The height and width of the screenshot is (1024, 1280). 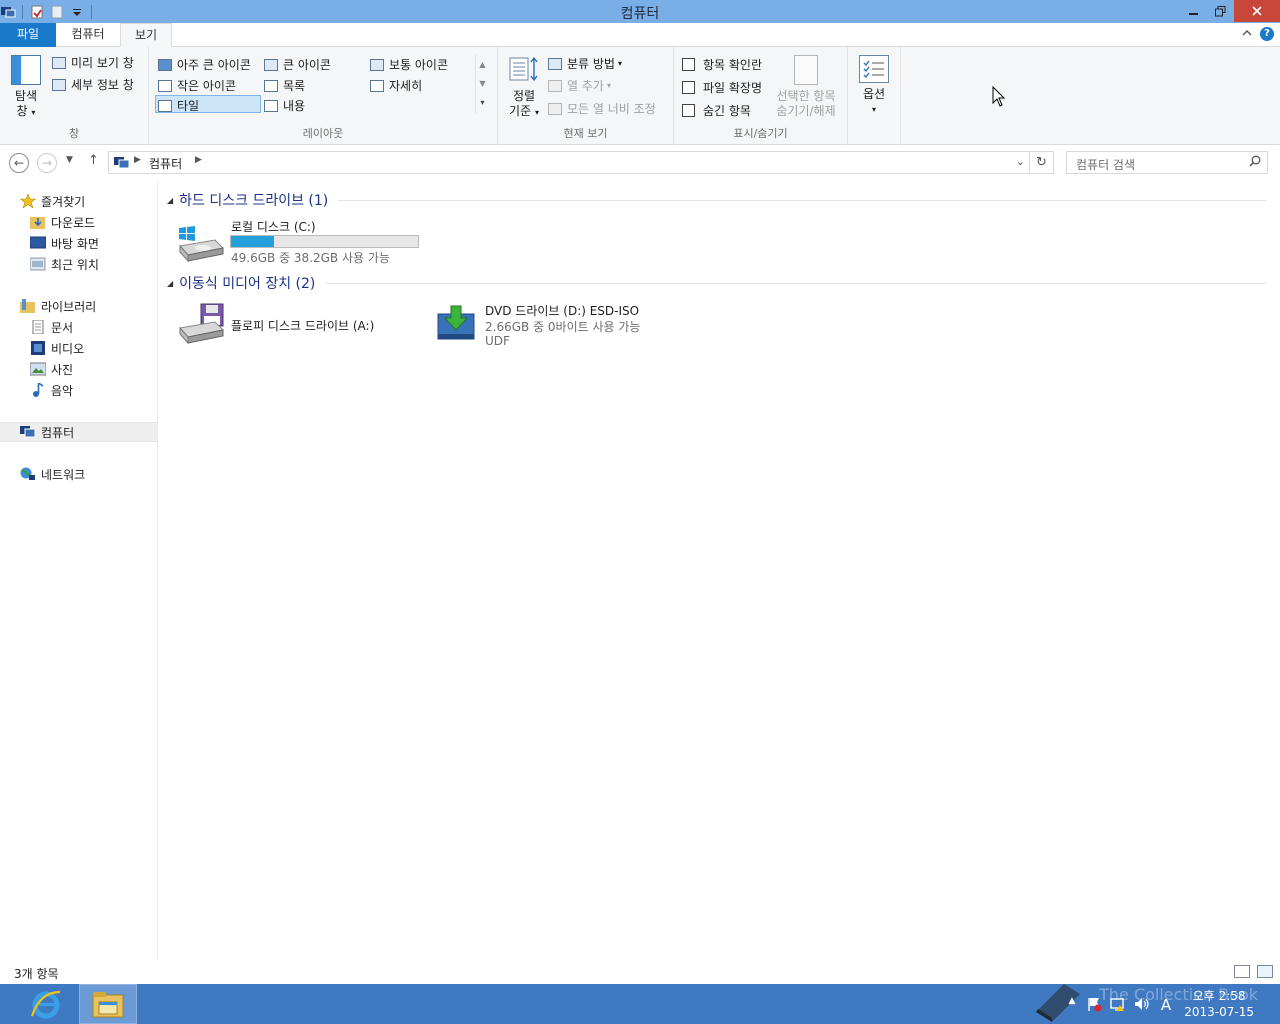 I want to click on hidden-items-checkbox, so click(x=688, y=110).